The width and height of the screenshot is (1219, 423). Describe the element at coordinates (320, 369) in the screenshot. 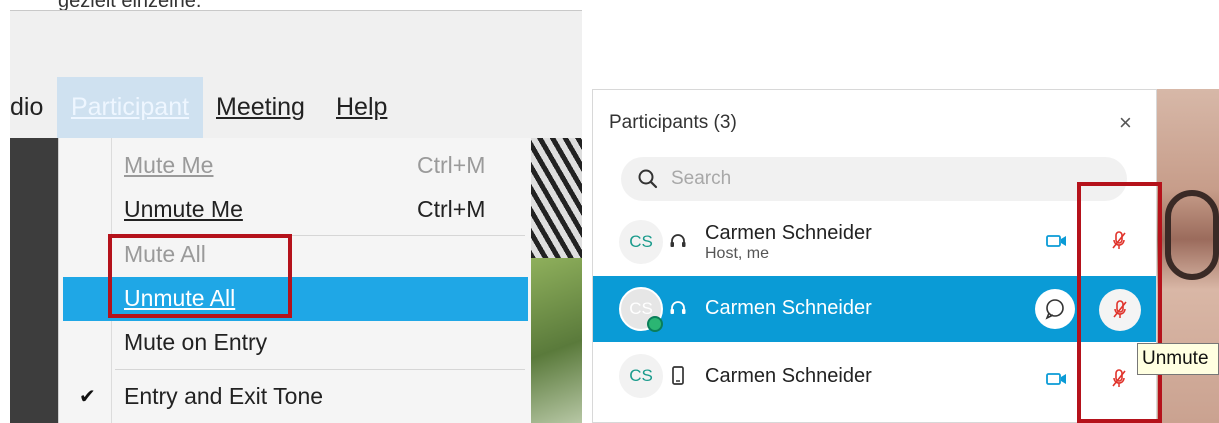

I see `menu-separator` at that location.